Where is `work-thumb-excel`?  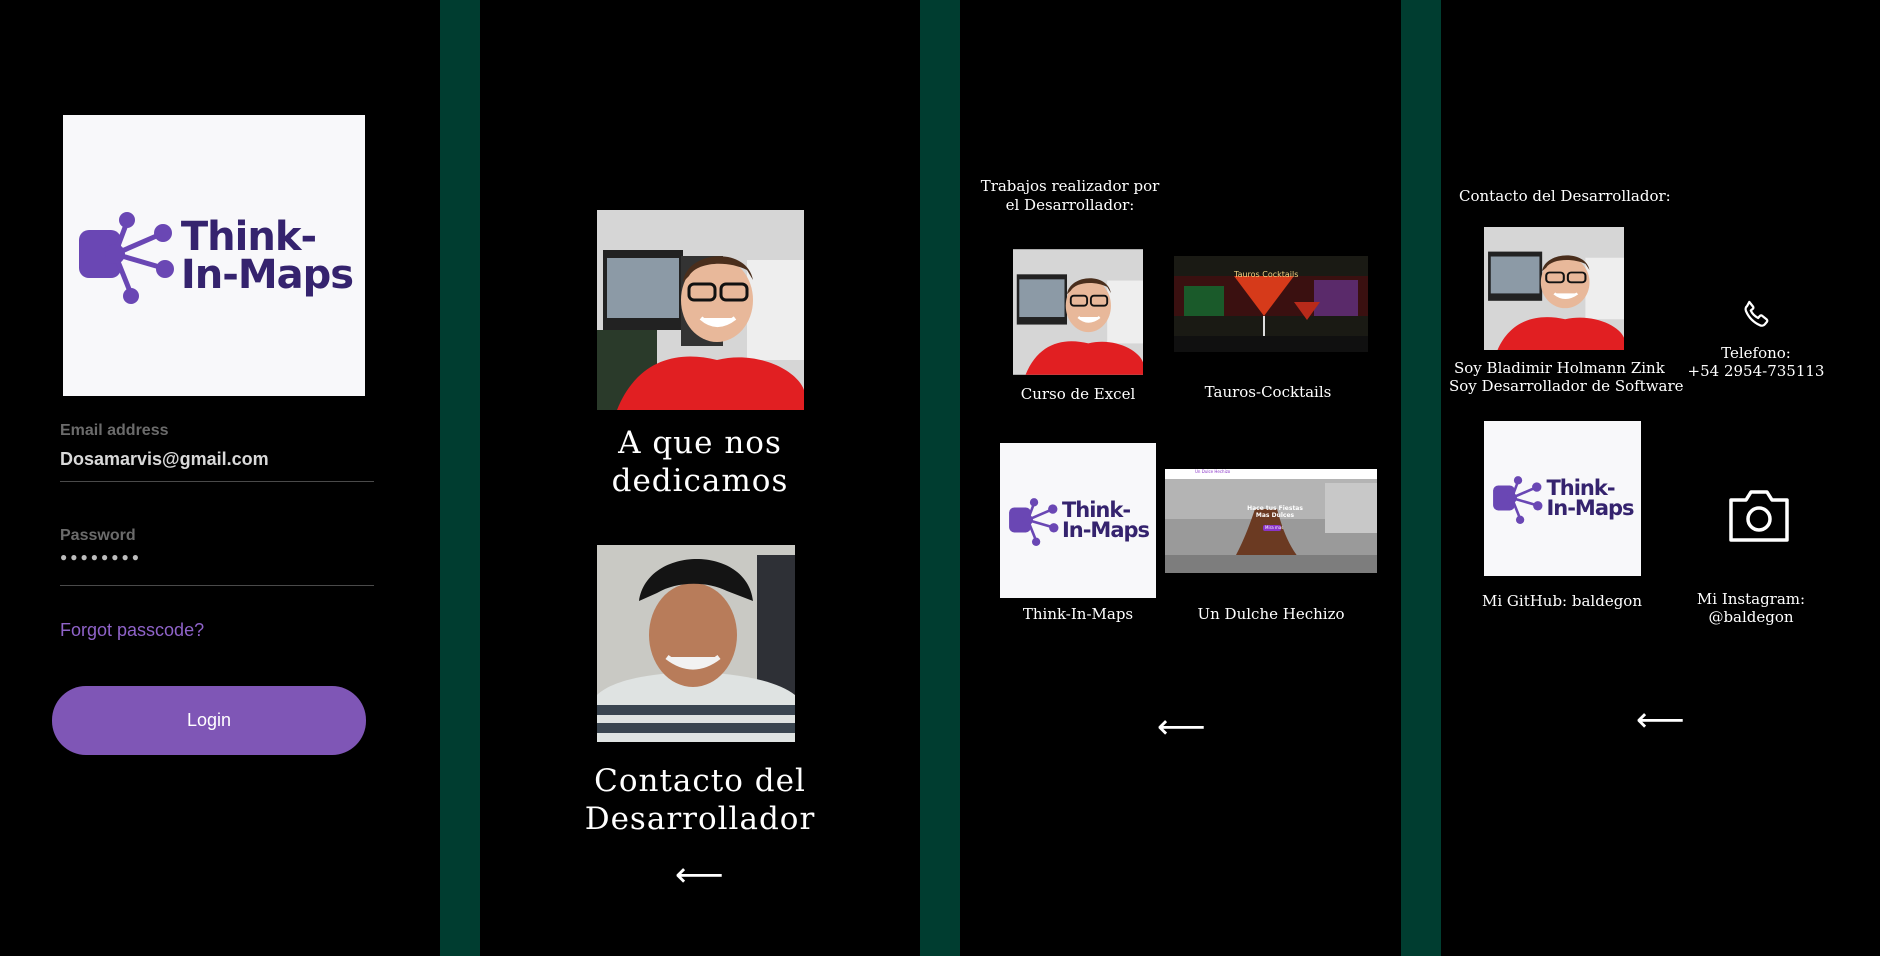 work-thumb-excel is located at coordinates (1078, 312).